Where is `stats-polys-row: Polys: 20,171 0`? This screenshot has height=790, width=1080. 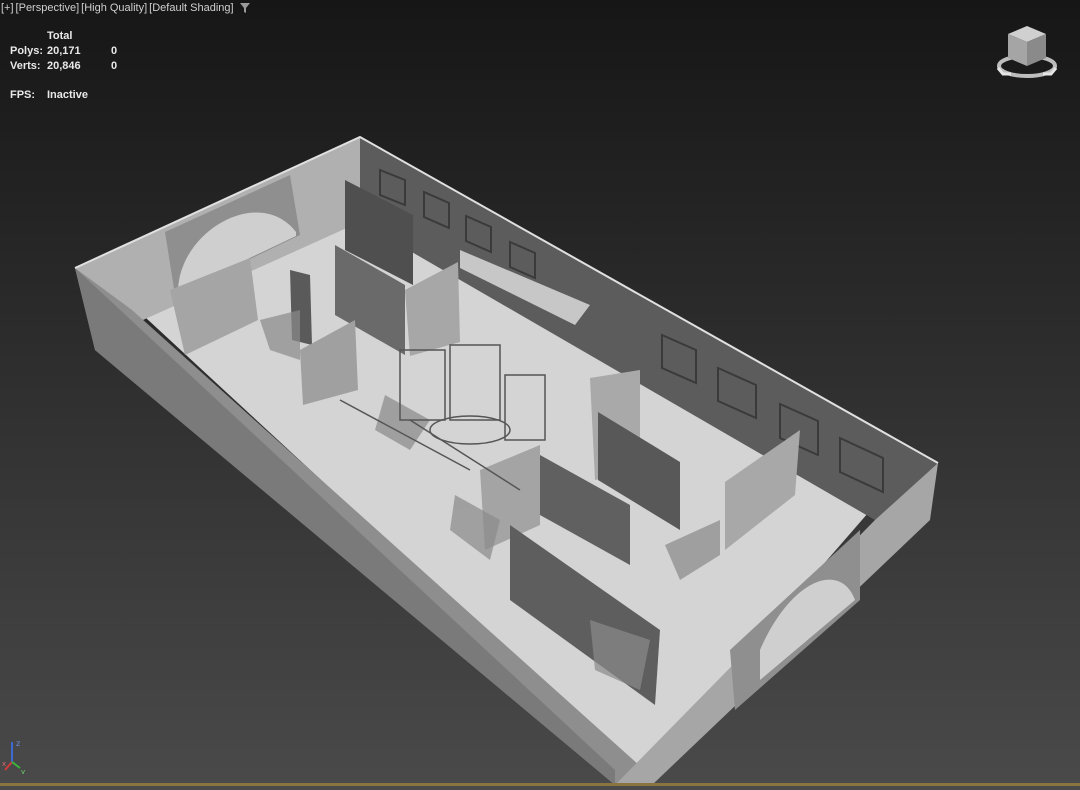
stats-polys-row: Polys: 20,171 0 is located at coordinates (75, 50).